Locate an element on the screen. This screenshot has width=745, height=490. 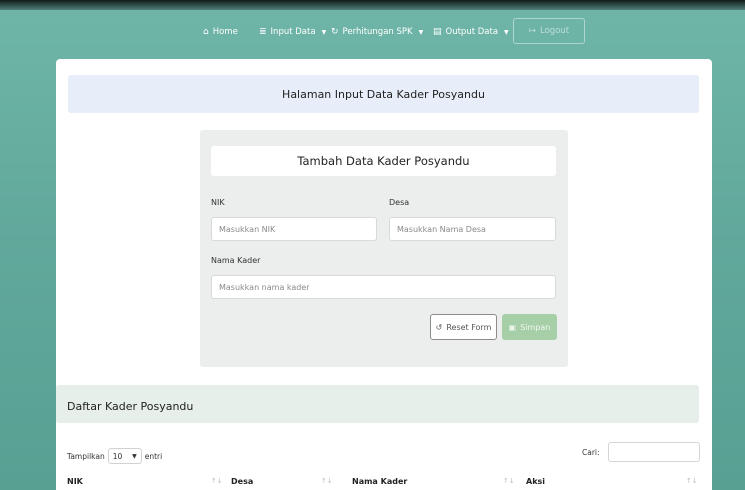
nik-input: Masukkan NIK is located at coordinates (294, 229).